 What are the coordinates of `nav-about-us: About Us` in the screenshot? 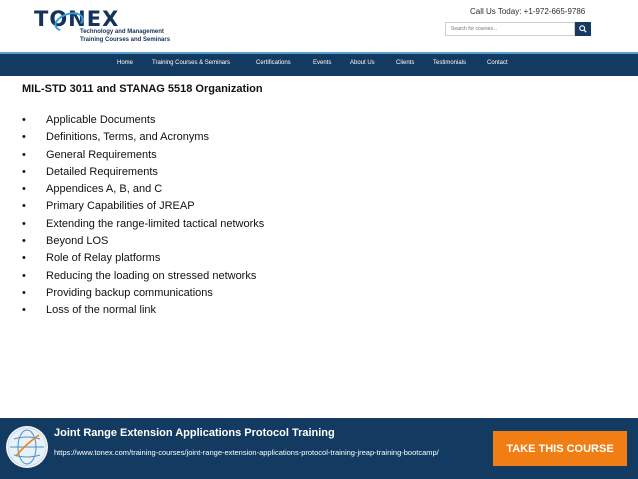 It's located at (362, 63).